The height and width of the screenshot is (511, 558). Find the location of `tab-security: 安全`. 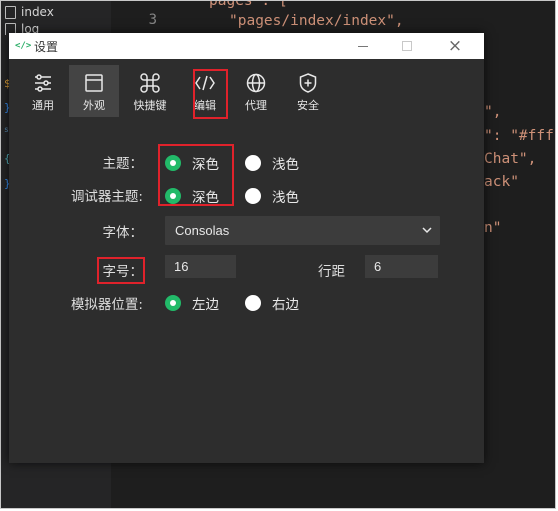

tab-security: 安全 is located at coordinates (308, 91).